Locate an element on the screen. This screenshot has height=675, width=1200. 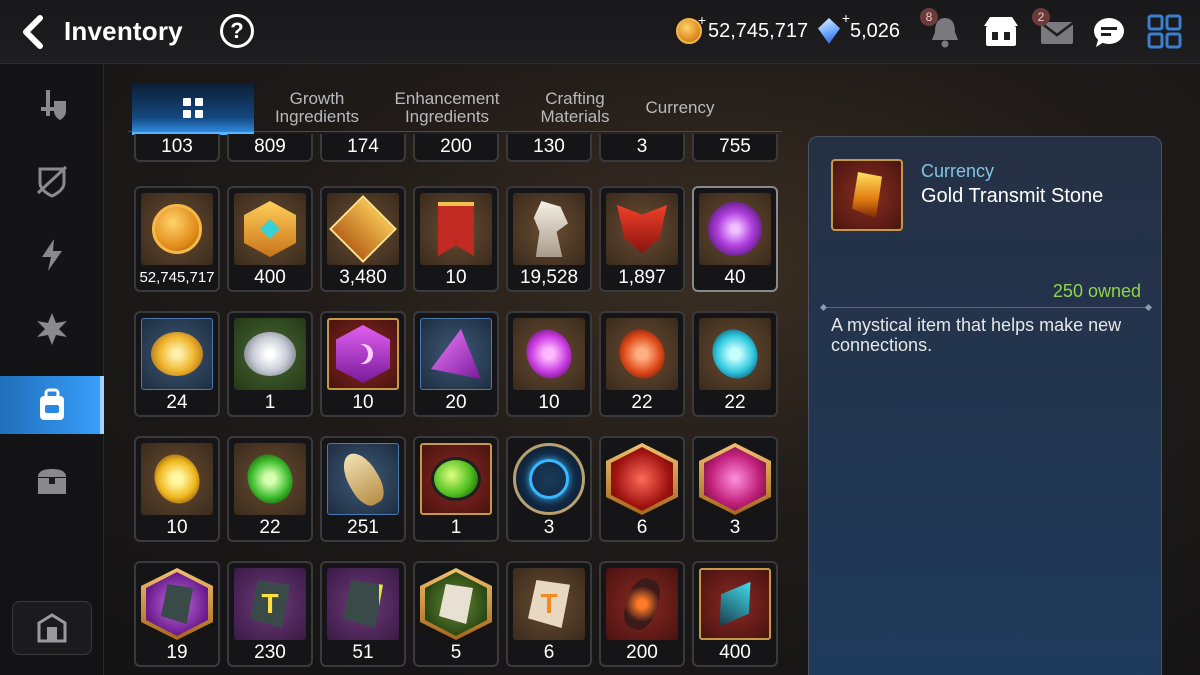
item-slot: 51 is located at coordinates (363, 614).